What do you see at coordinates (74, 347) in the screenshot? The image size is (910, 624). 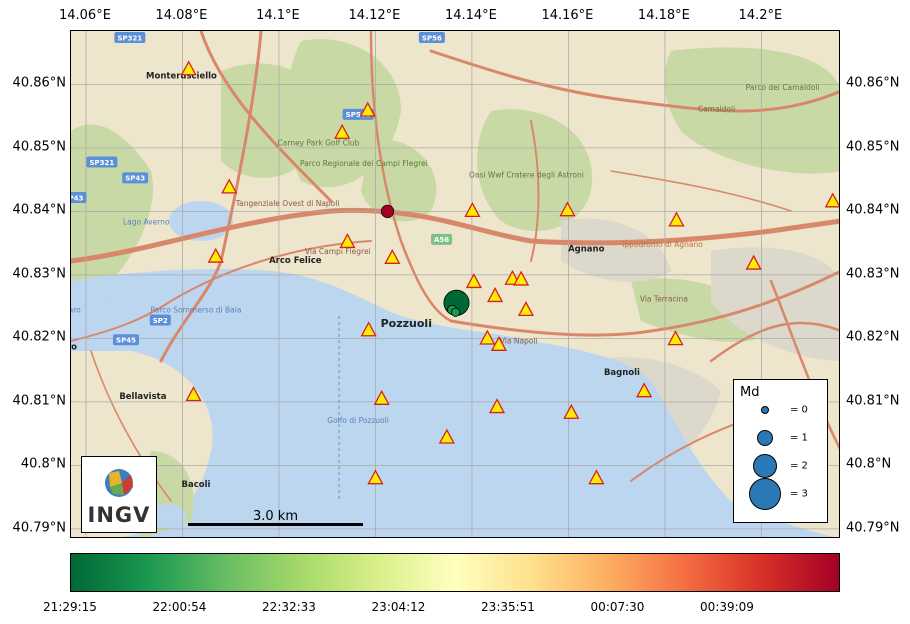 I see `place-label: Fusaro` at bounding box center [74, 347].